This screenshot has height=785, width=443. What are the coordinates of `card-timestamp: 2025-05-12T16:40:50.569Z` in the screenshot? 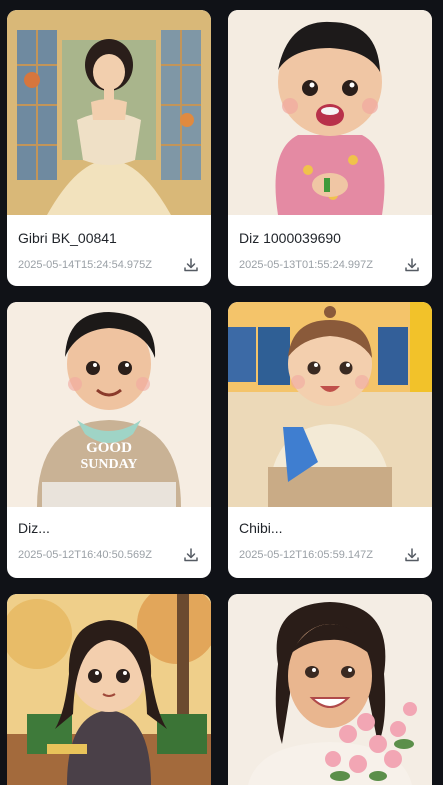 It's located at (85, 555).